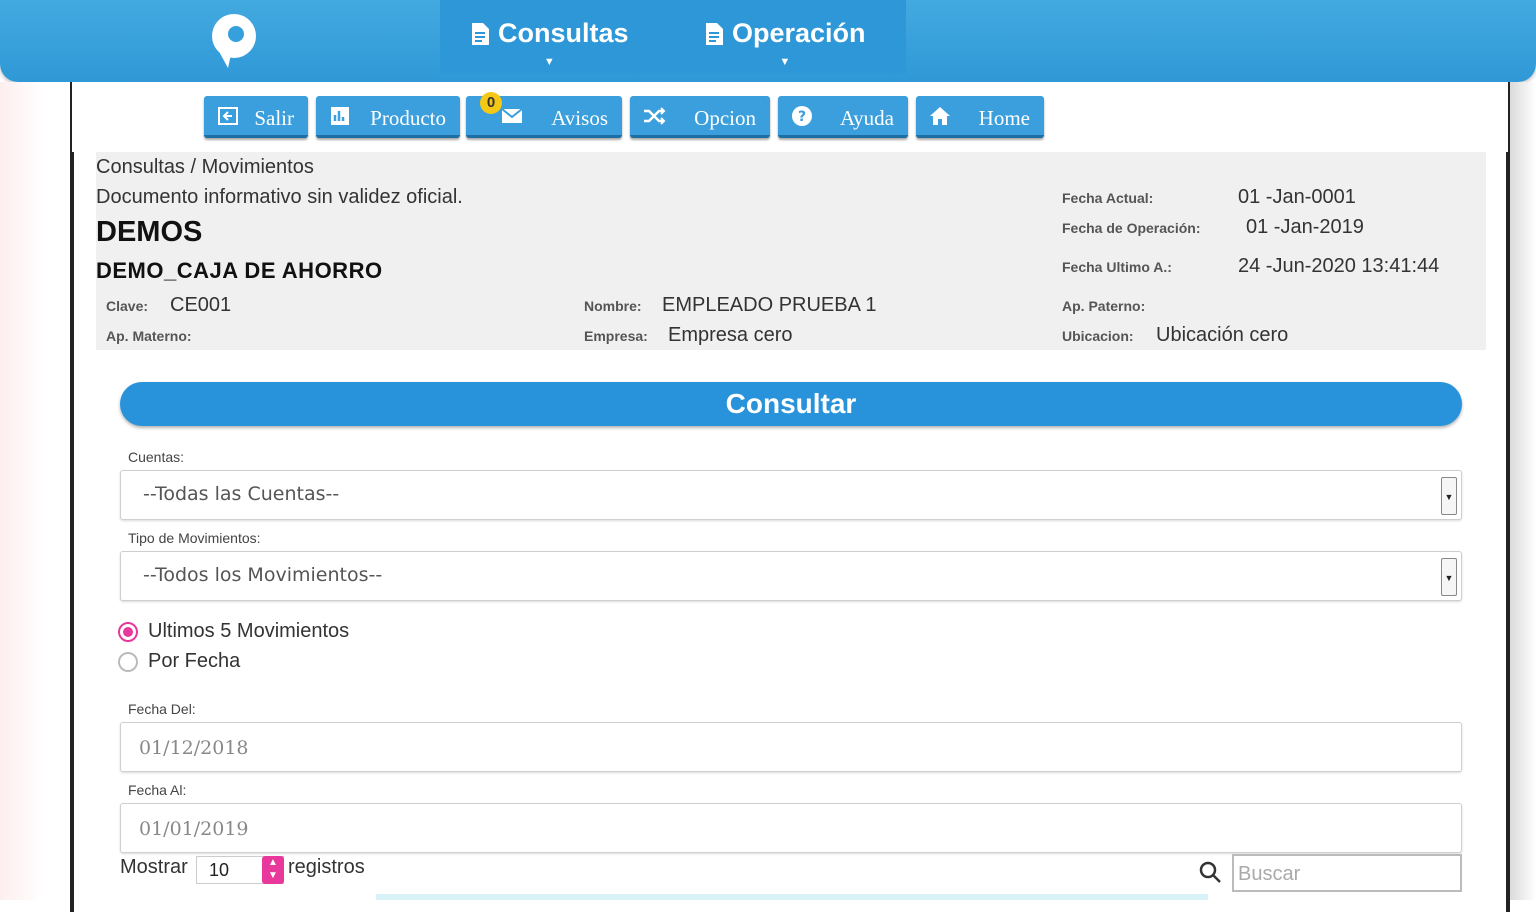  What do you see at coordinates (1222, 335) in the screenshot?
I see `ubicacion-value: Ubicación cero` at bounding box center [1222, 335].